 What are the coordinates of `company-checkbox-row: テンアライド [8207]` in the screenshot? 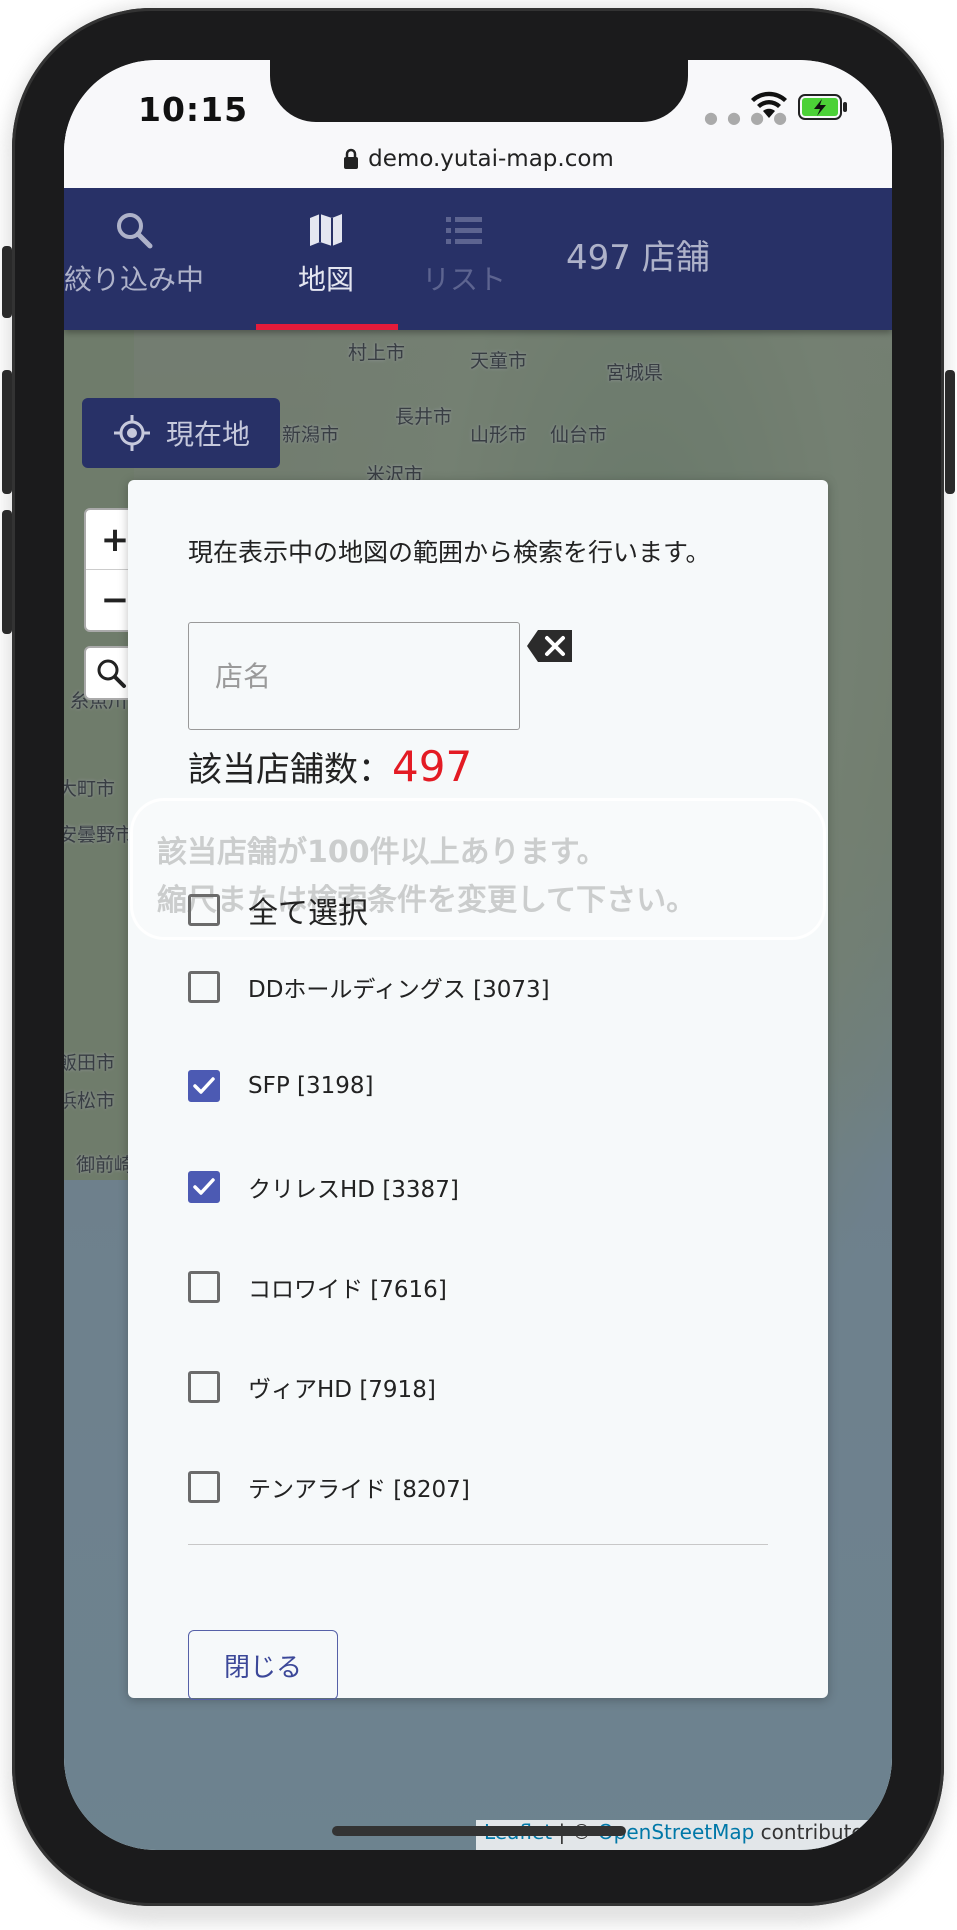 It's located at (329, 1487).